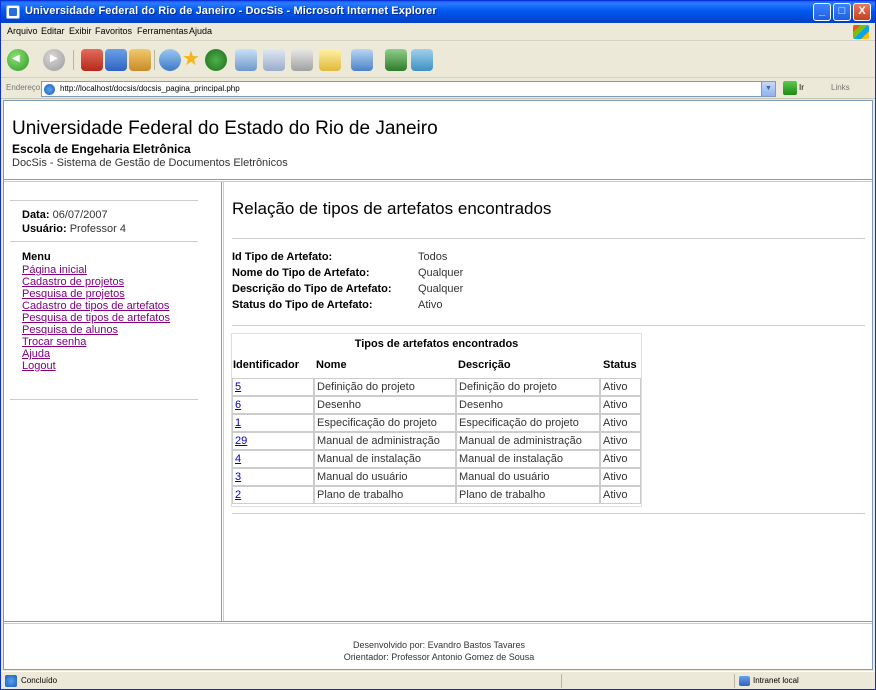 This screenshot has width=876, height=690. I want to click on cell-descricao: Especificação do projeto, so click(528, 423).